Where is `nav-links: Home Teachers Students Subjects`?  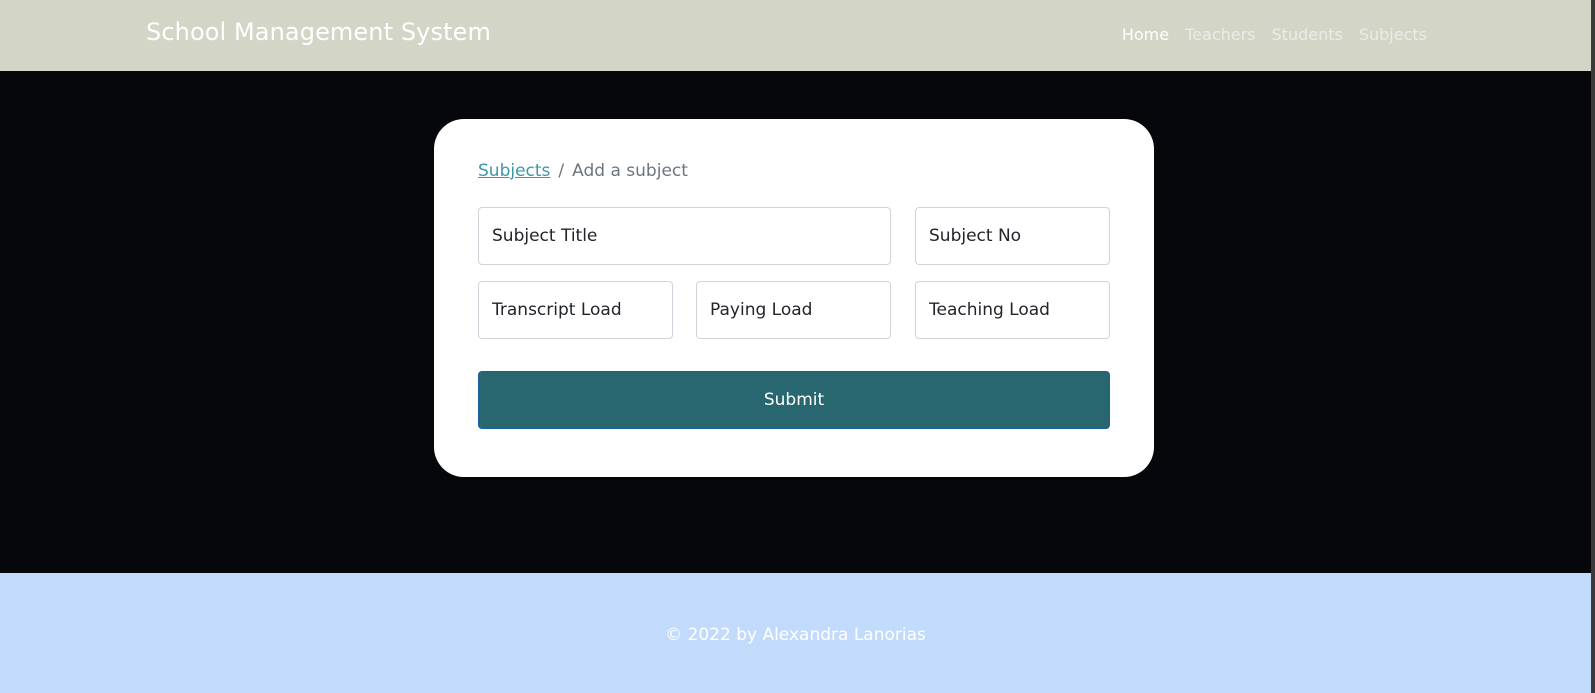 nav-links: Home Teachers Students Subjects is located at coordinates (1274, 34).